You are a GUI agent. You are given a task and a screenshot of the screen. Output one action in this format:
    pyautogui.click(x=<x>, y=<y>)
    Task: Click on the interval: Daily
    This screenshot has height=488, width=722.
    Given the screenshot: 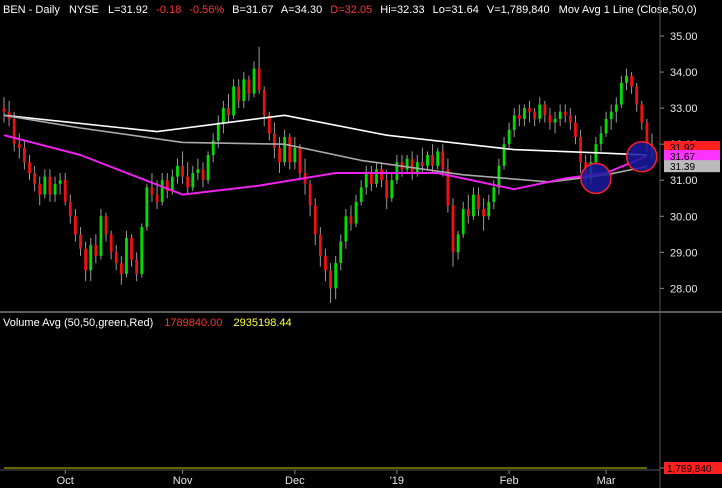 What is the action you would take?
    pyautogui.click(x=47, y=10)
    